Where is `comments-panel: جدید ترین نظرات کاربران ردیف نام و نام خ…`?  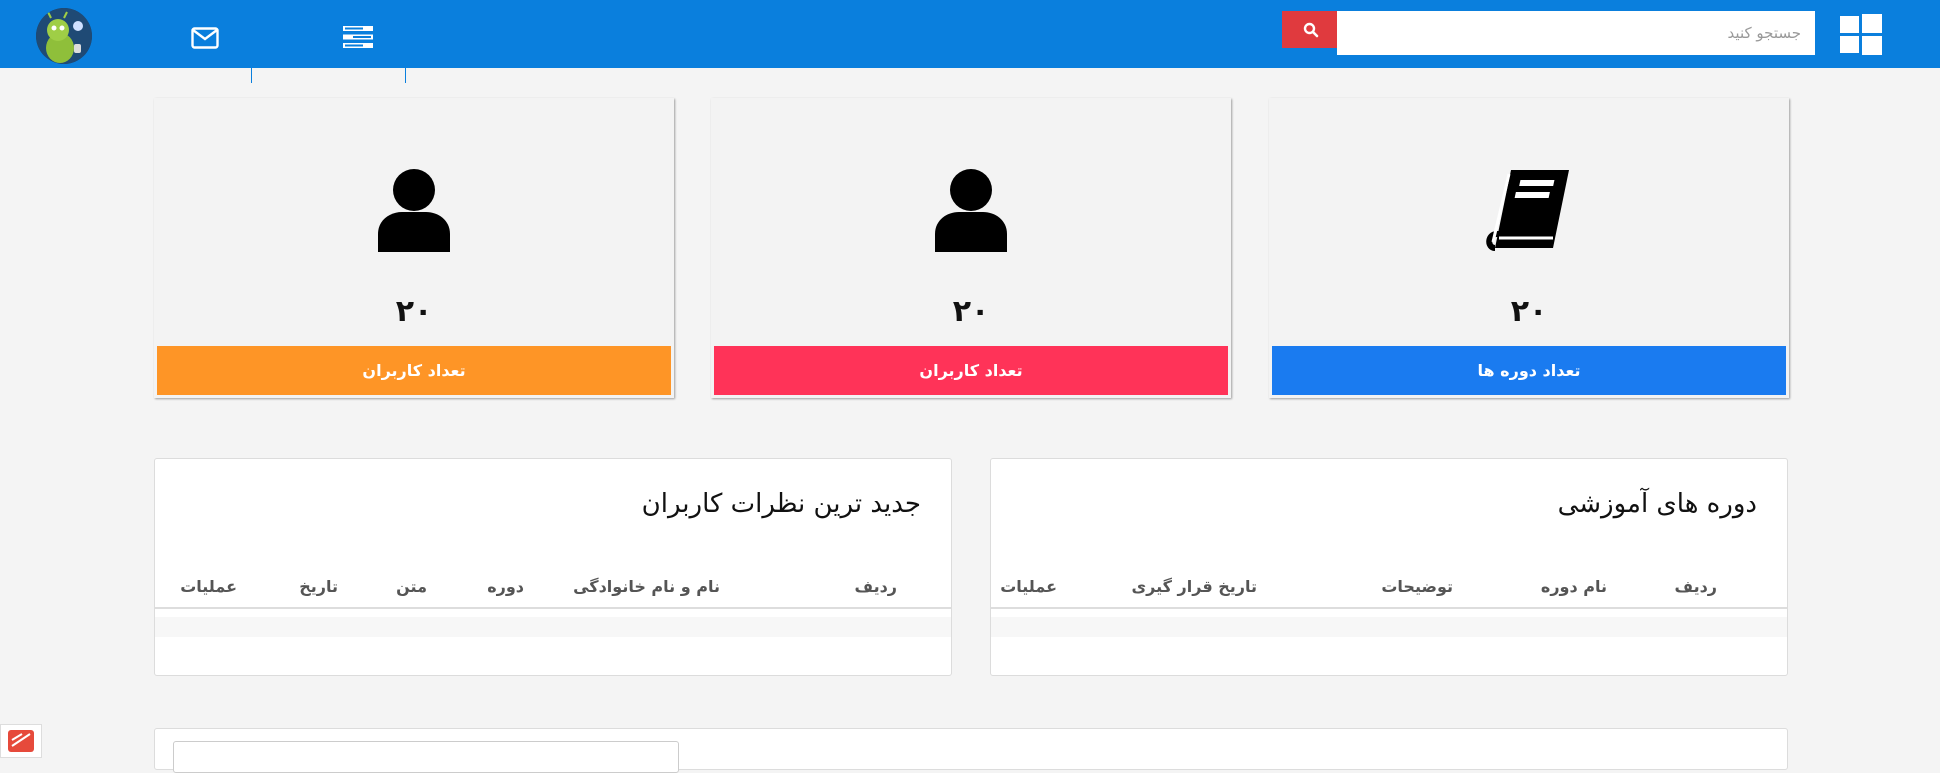
comments-panel: جدید ترین نظرات کاربران ردیف نام و نام خ… is located at coordinates (553, 567).